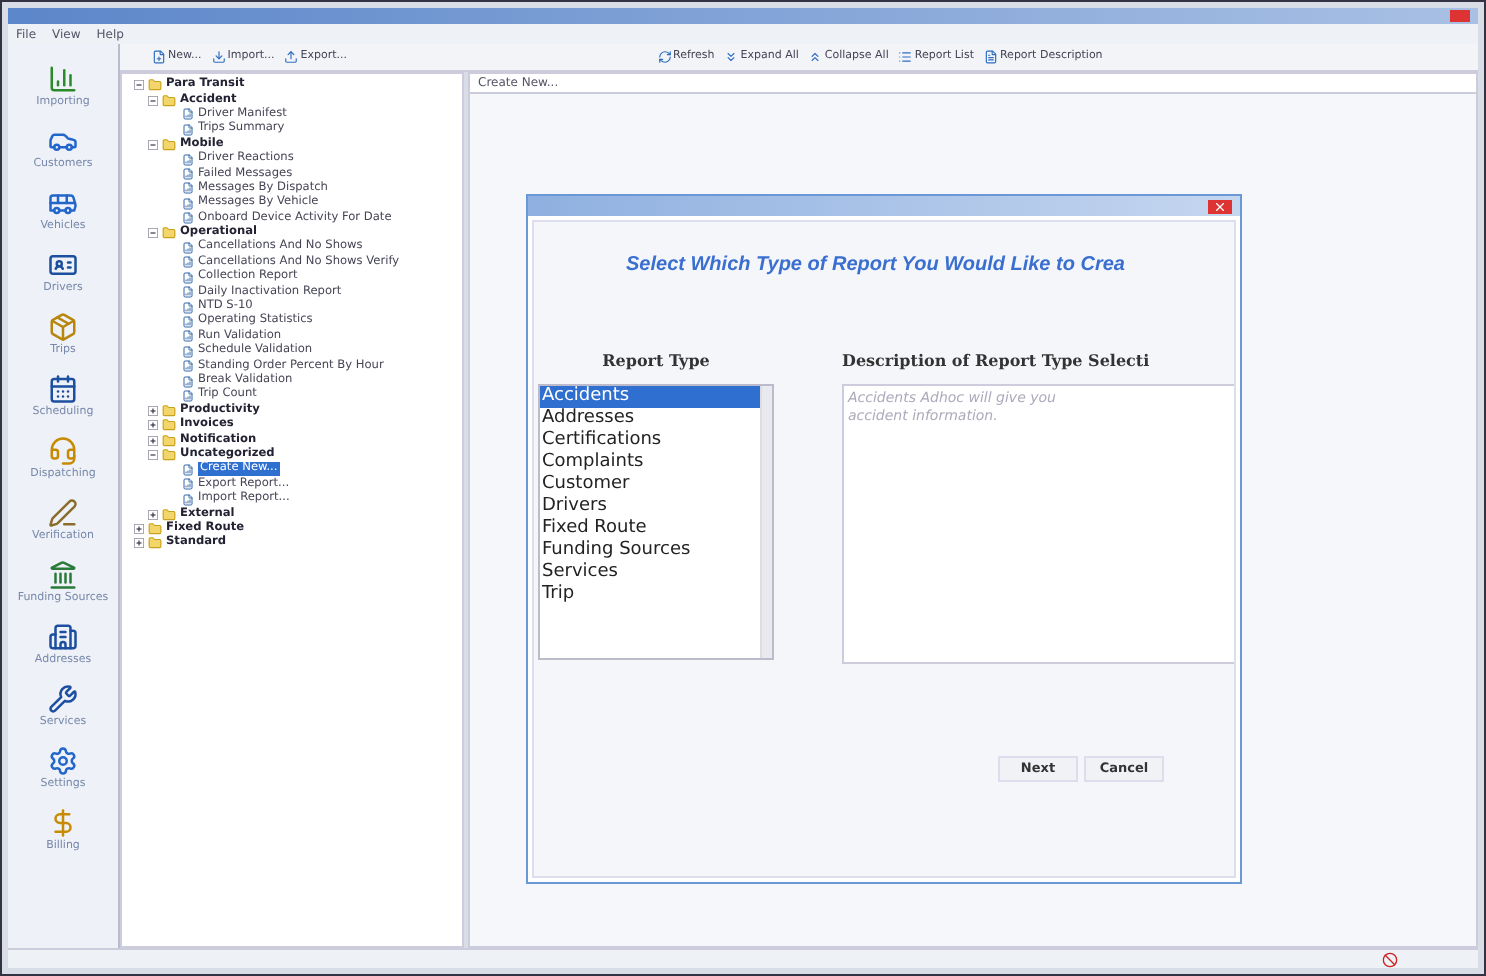 This screenshot has height=976, width=1486. Describe the element at coordinates (766, 522) in the screenshot. I see `scrollbar` at that location.